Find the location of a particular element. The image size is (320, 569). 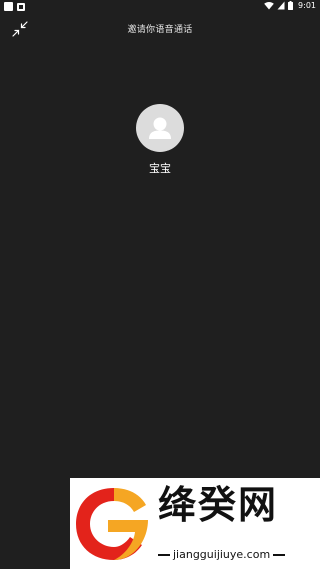

watermark-url: jiangguijiuye.com is located at coordinates (222, 554).